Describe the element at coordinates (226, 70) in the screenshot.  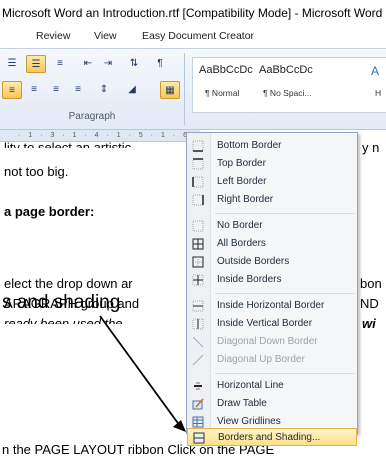
I see `style-normal-sample: AaBbCcDc` at that location.